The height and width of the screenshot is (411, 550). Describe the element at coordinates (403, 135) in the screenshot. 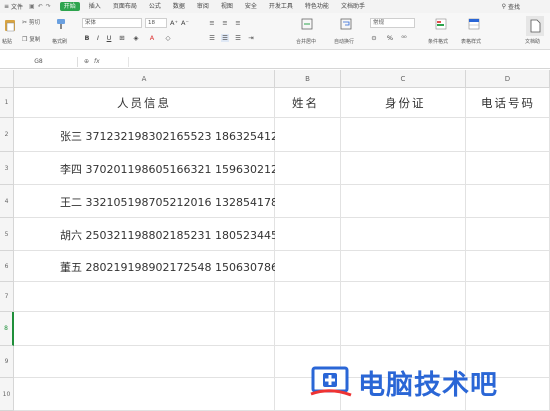

I see `cell-c2` at that location.